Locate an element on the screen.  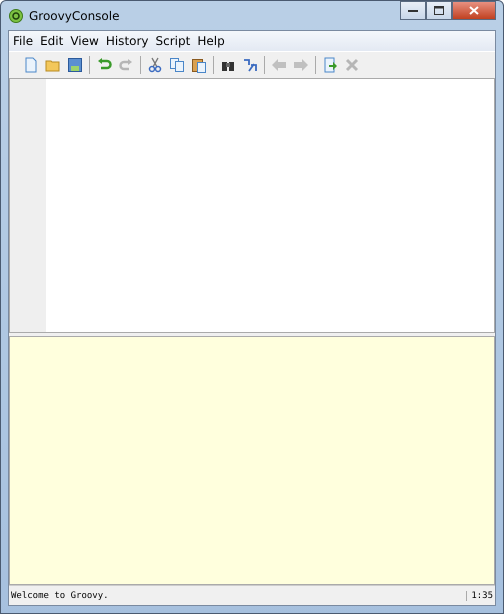
menu-item: Help is located at coordinates (211, 41).